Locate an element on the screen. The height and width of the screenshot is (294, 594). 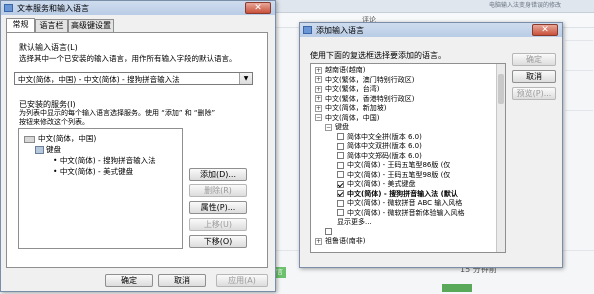
move-up-button: 上移(U) is located at coordinates (218, 224).